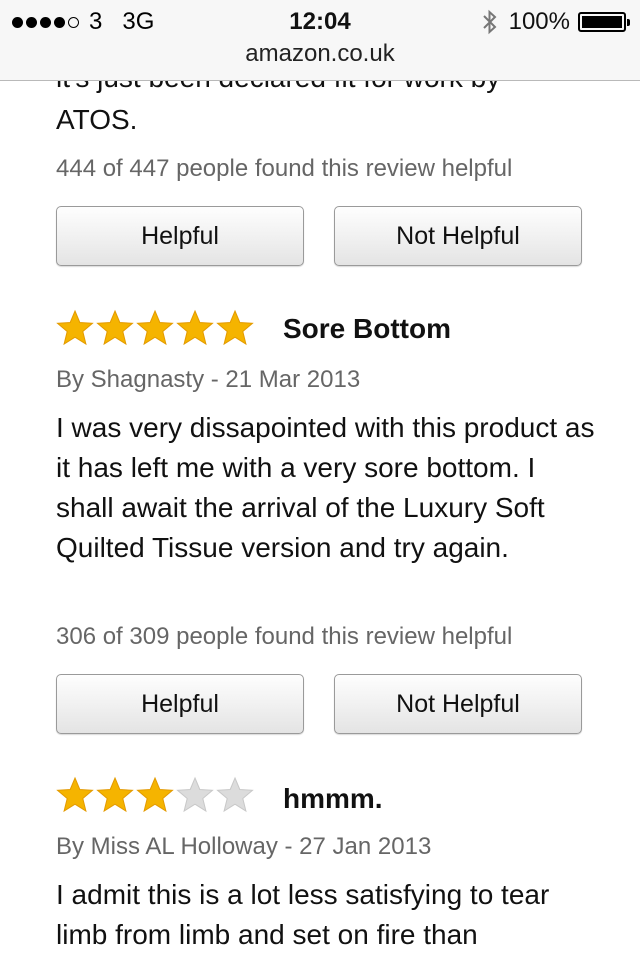  What do you see at coordinates (539, 21) in the screenshot?
I see `battery-percent: 100%` at bounding box center [539, 21].